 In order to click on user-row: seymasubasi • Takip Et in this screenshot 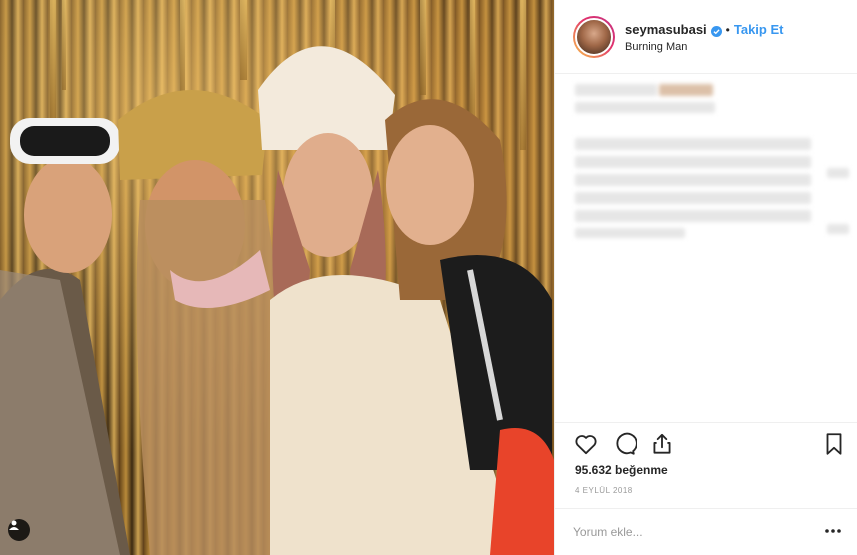, I will do `click(704, 29)`.